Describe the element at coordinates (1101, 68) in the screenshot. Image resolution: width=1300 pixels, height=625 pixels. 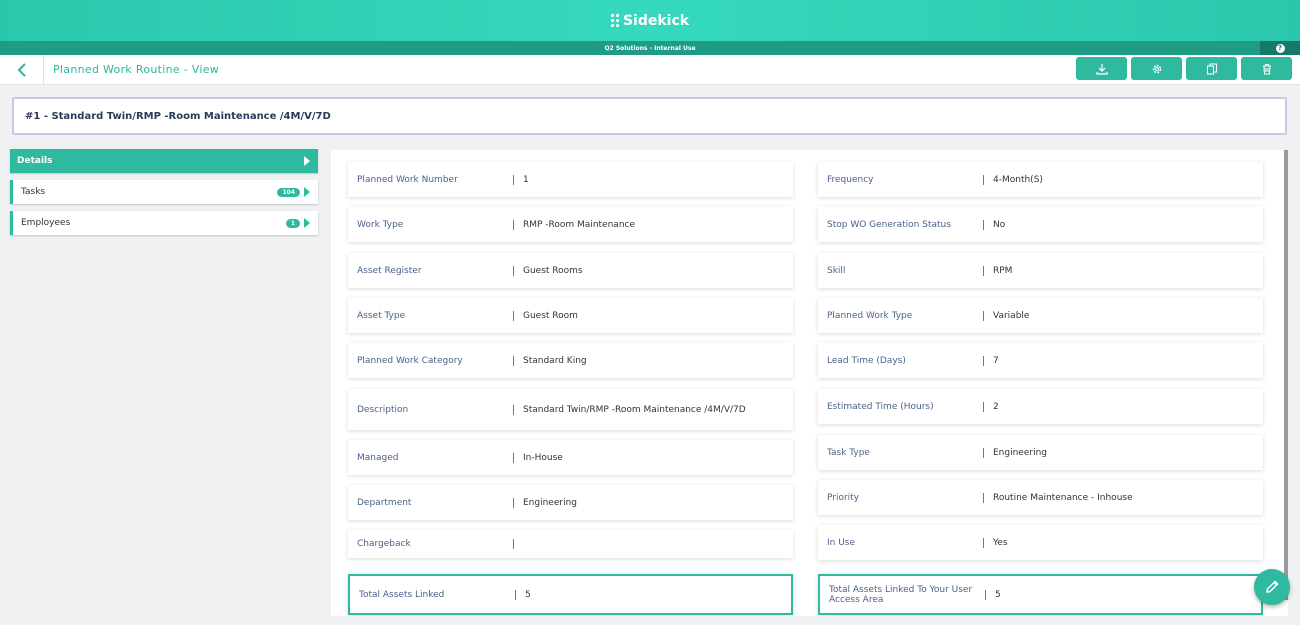
I see `download-button` at that location.